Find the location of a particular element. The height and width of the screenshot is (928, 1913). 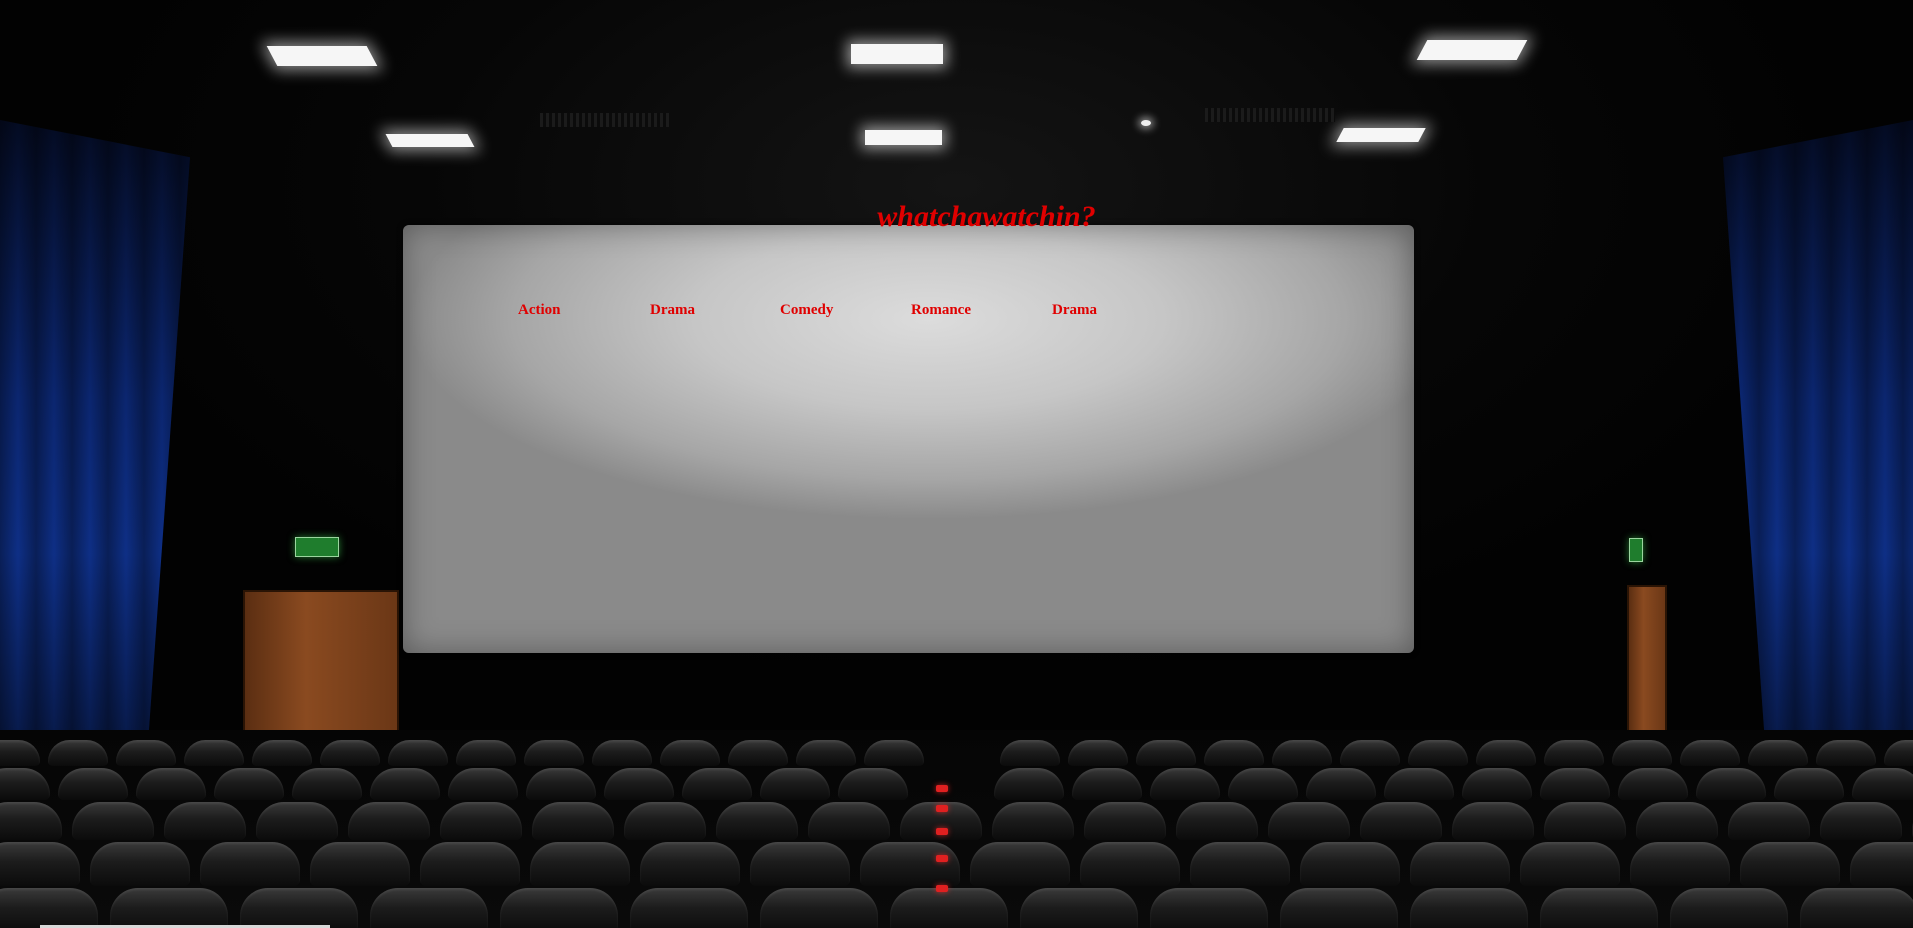

ceiling-downlight is located at coordinates (1146, 123).